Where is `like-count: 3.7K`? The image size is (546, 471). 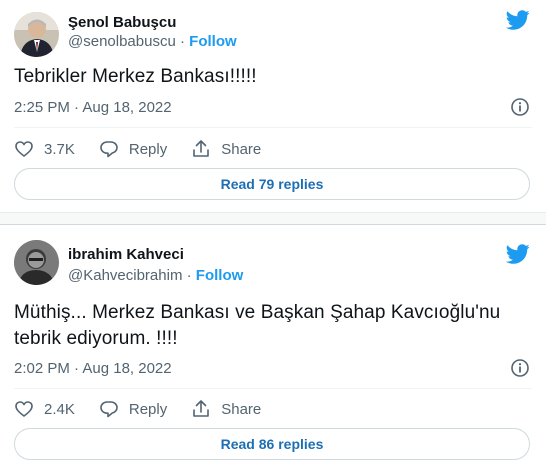 like-count: 3.7K is located at coordinates (59, 149).